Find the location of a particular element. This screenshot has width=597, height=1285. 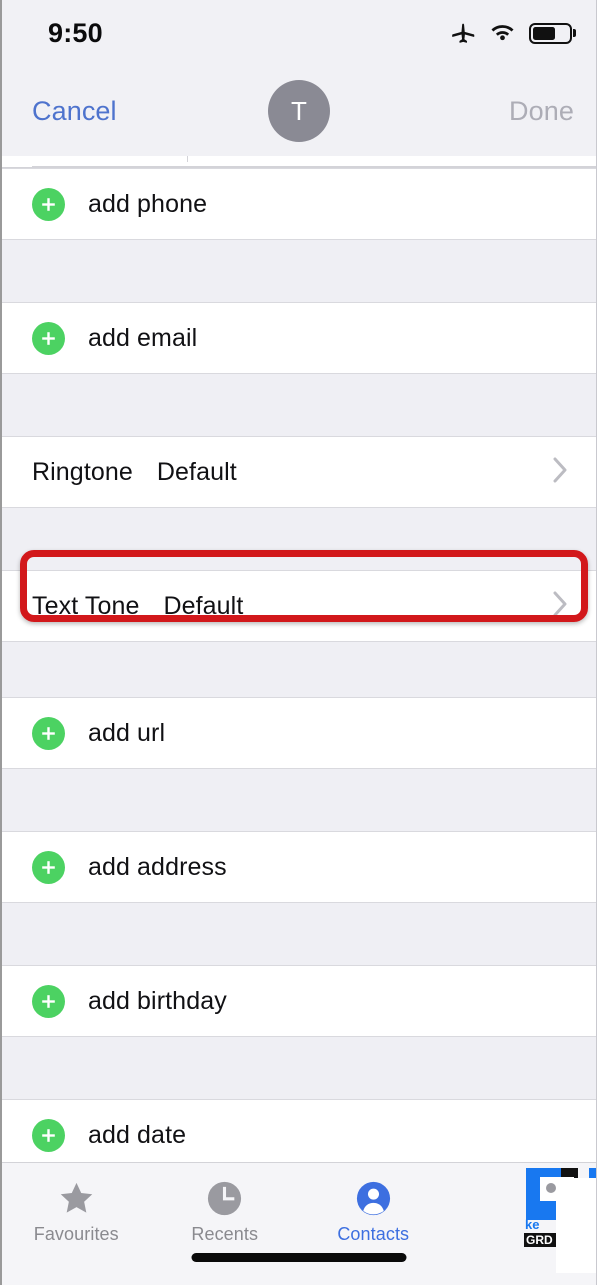

home-indicator is located at coordinates (299, 1257).